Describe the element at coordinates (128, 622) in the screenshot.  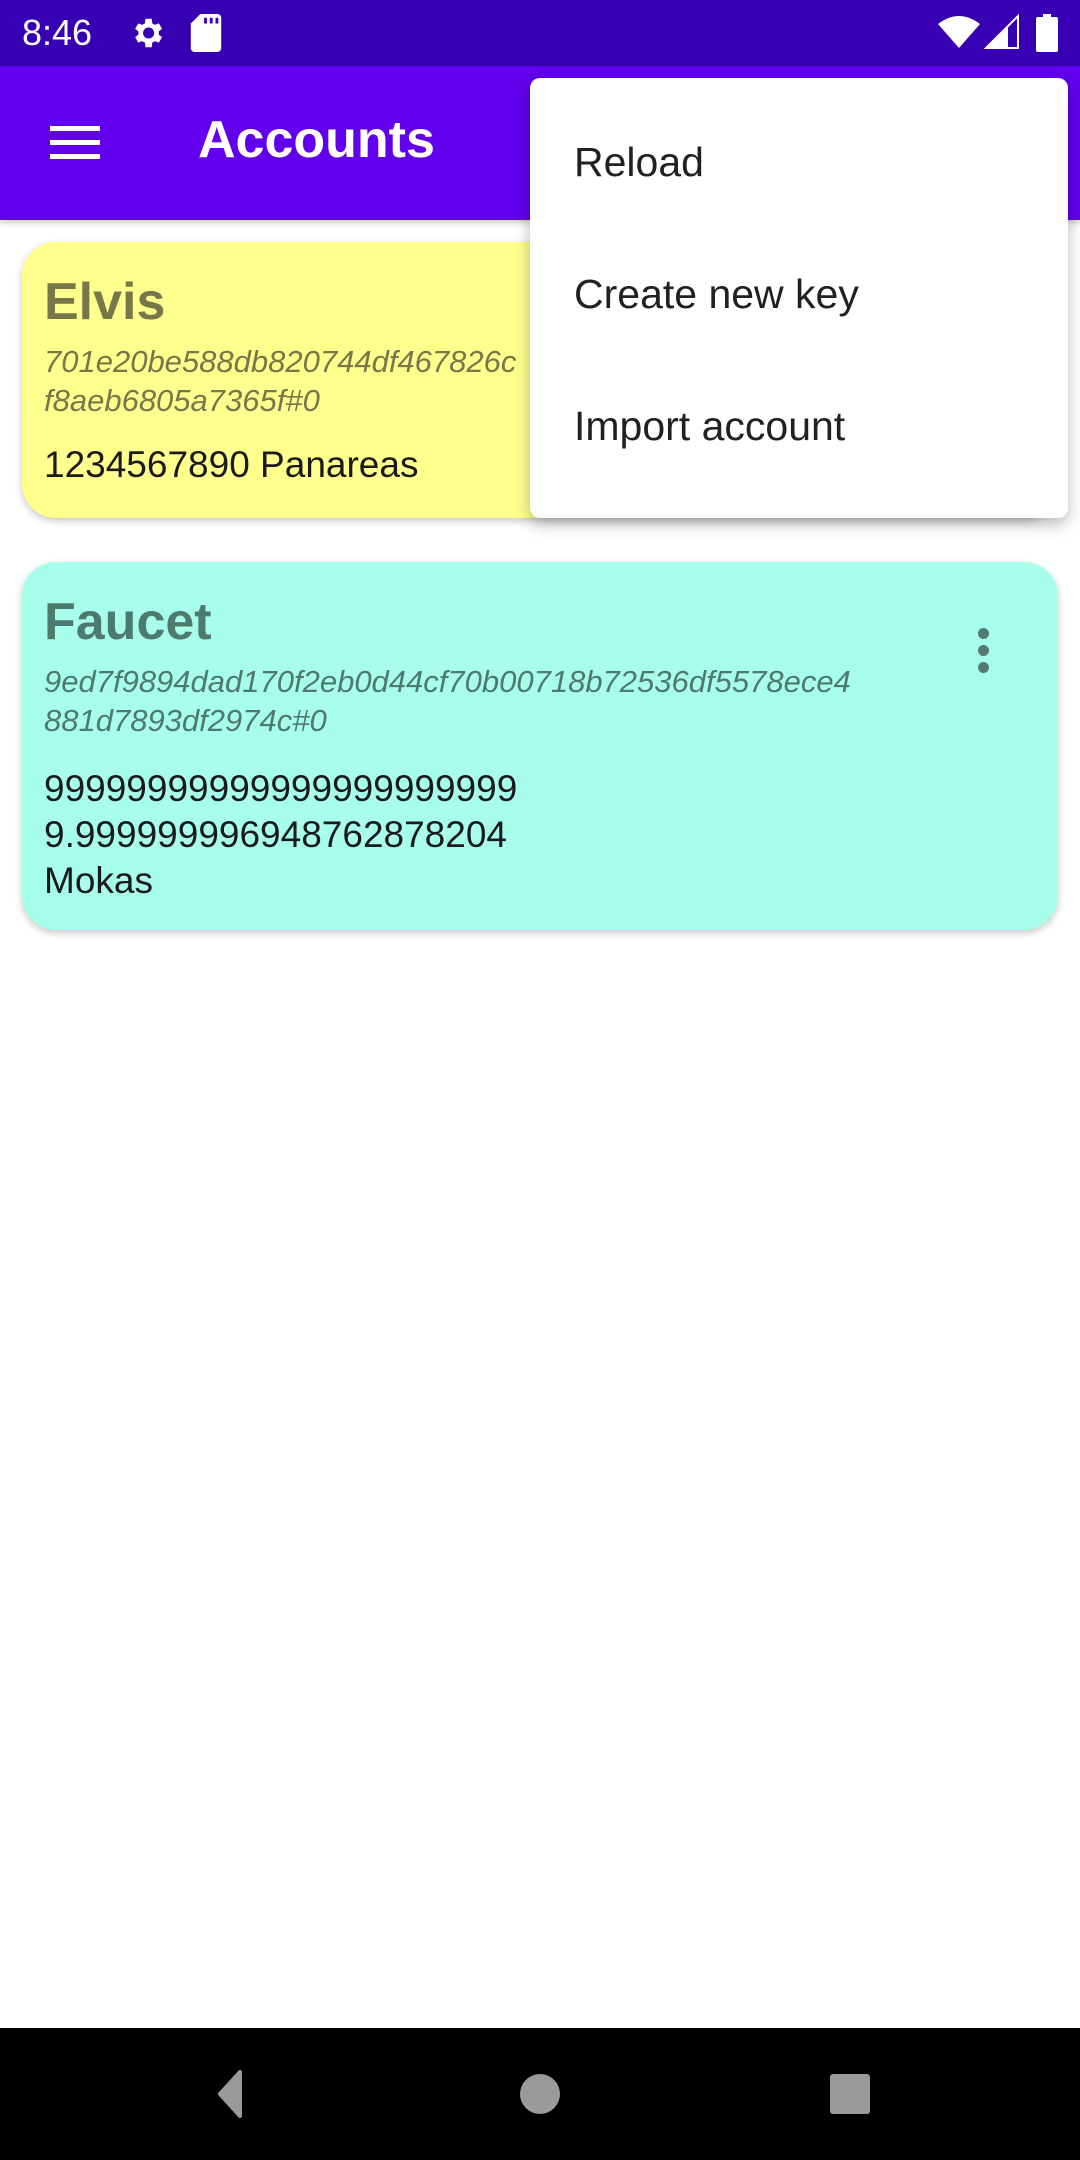
I see `account-name: Faucet` at that location.